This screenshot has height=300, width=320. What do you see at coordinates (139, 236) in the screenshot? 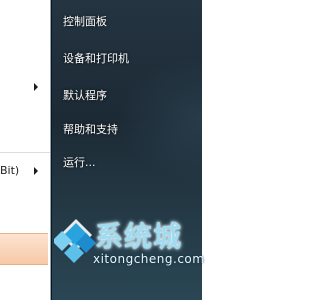
I see `watermark-logo-text: 系统城` at bounding box center [139, 236].